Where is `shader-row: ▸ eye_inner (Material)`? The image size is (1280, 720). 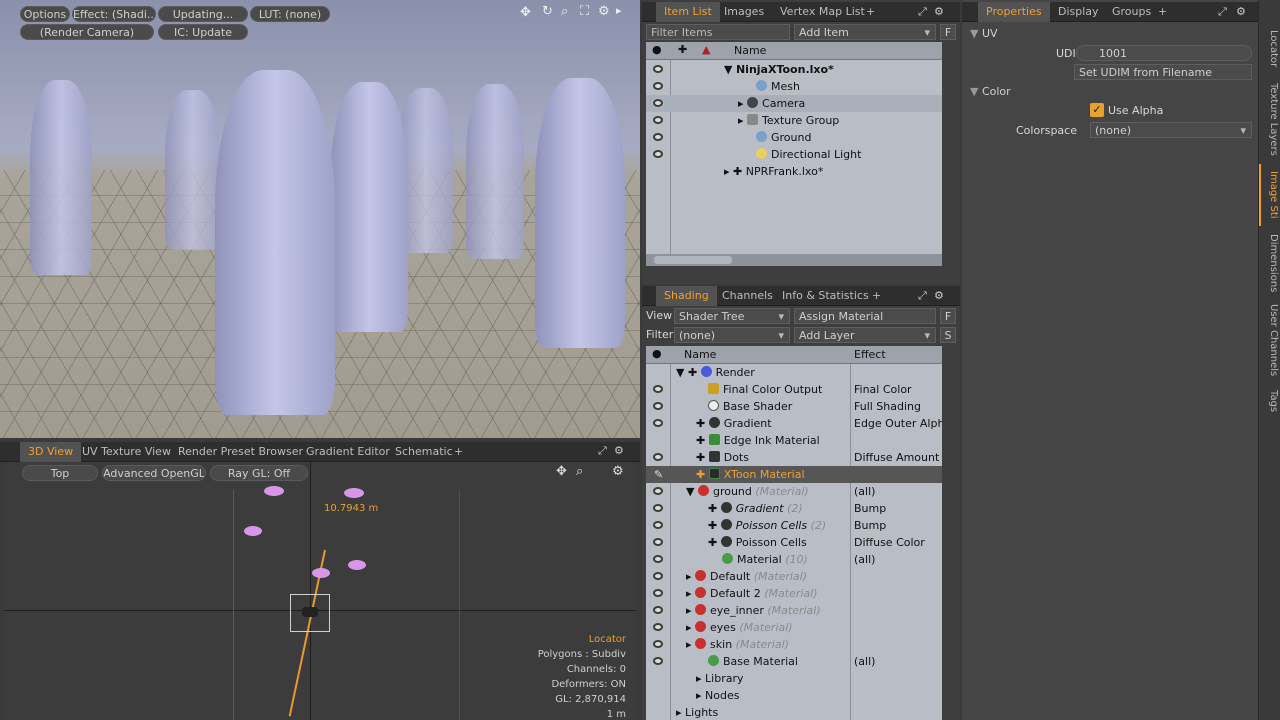 shader-row: ▸ eye_inner (Material) is located at coordinates (794, 610).